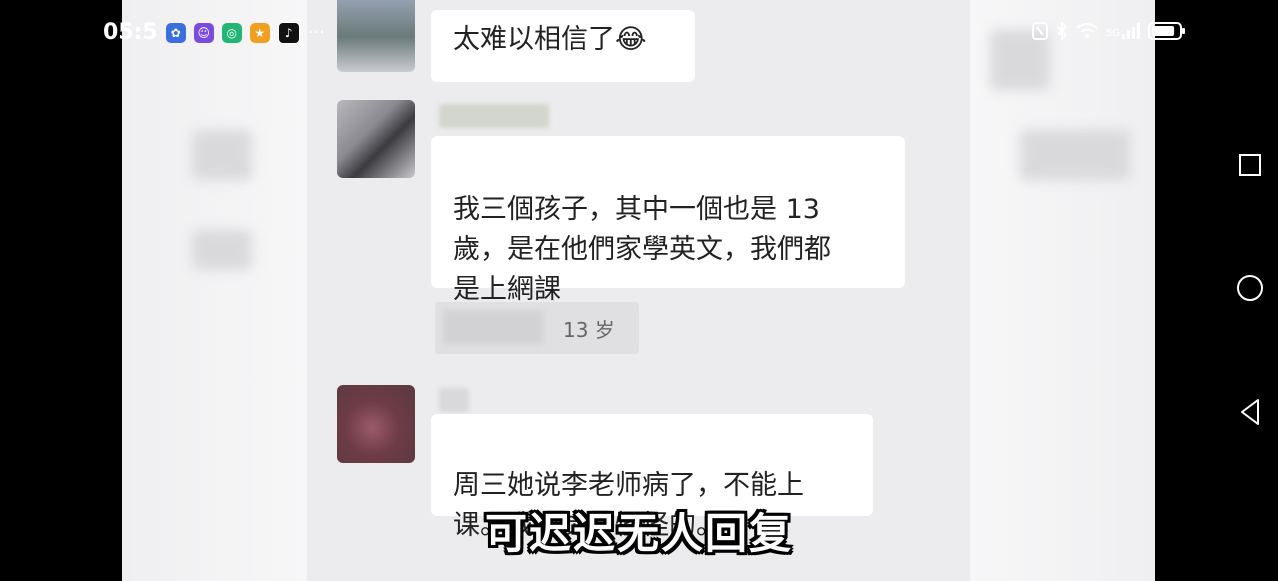 This screenshot has height=581, width=1278. I want to click on message-bubble: 太难以相信了😂, so click(563, 46).